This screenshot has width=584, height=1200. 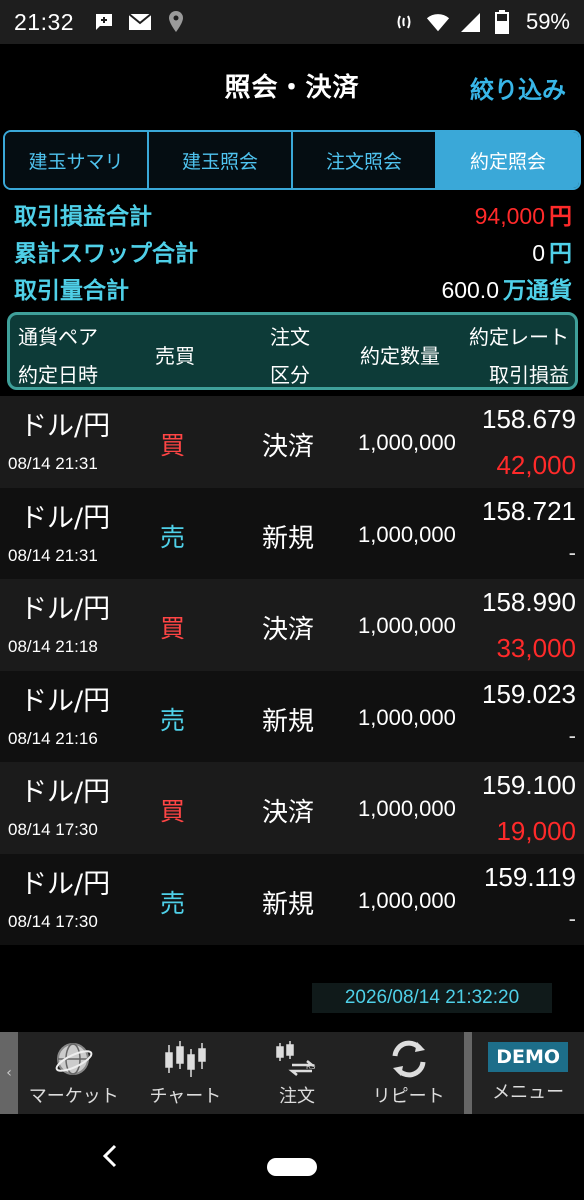 I want to click on swap-total-value: 0円, so click(x=552, y=253).